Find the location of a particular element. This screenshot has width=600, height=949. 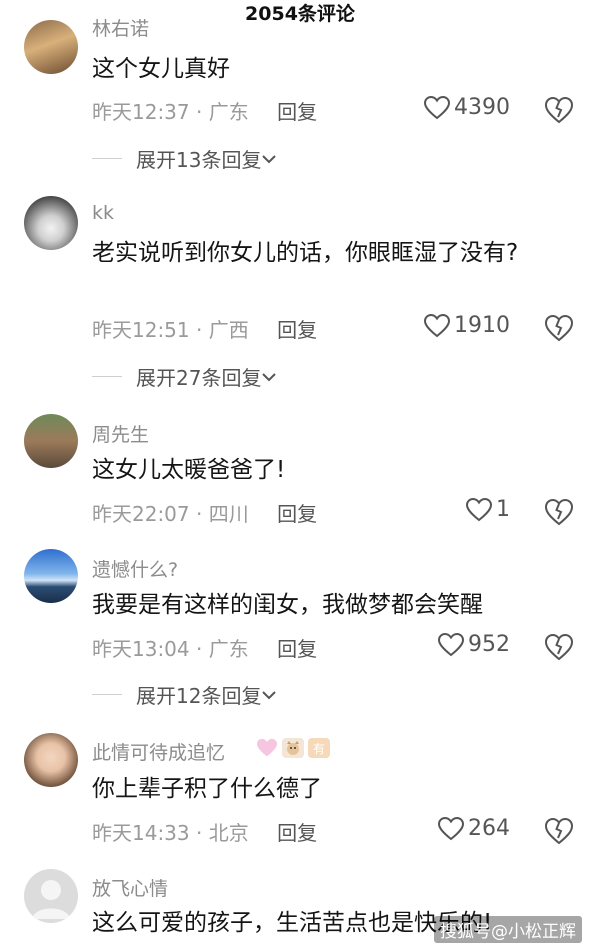

like-button: 1 is located at coordinates (488, 509).